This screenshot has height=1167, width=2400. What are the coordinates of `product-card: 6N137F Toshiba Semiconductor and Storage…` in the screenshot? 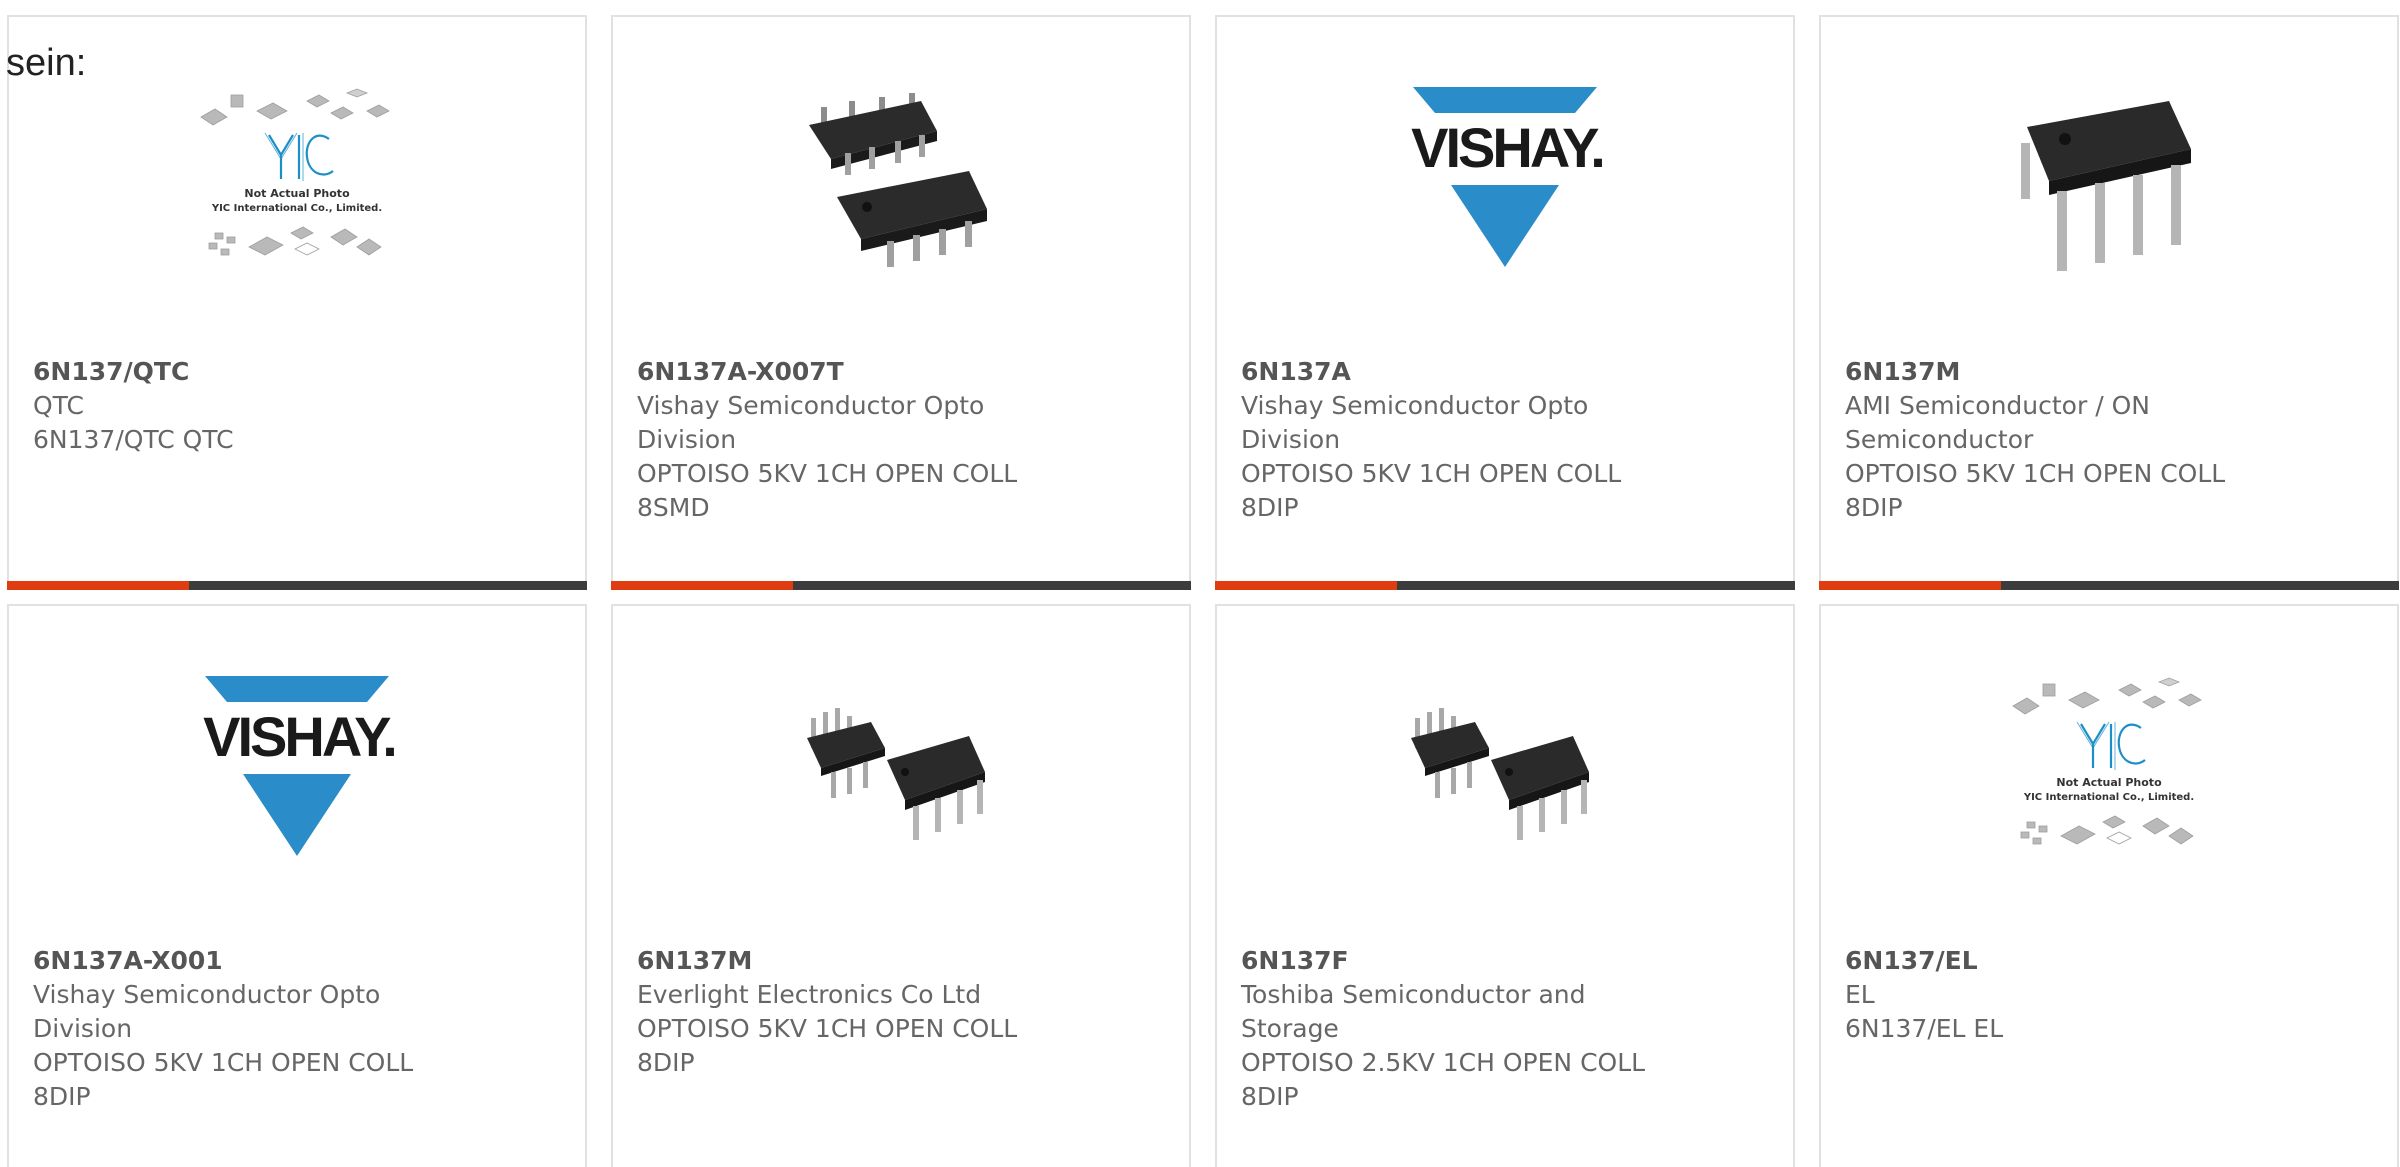 It's located at (1505, 885).